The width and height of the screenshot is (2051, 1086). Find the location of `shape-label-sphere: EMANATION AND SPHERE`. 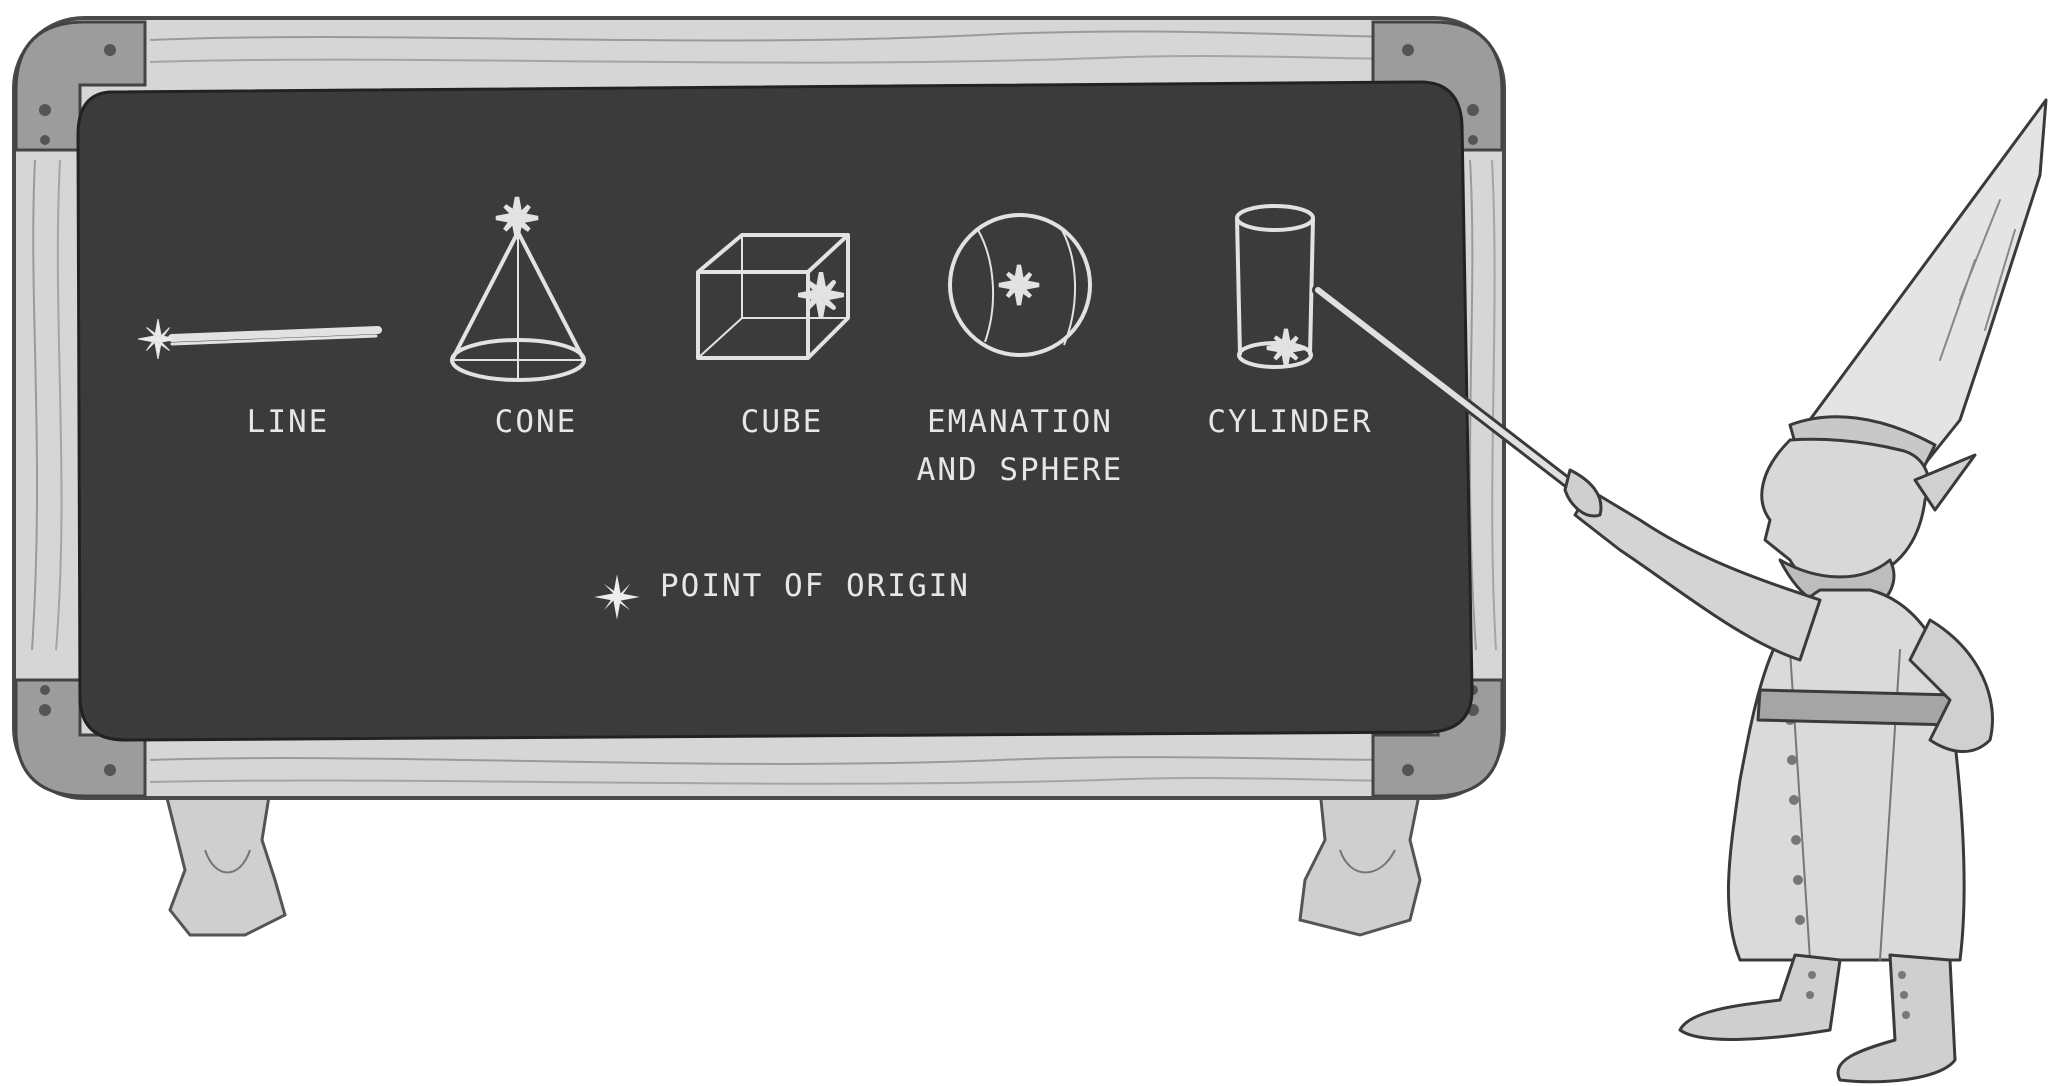

shape-label-sphere: EMANATION AND SPHERE is located at coordinates (1020, 446).